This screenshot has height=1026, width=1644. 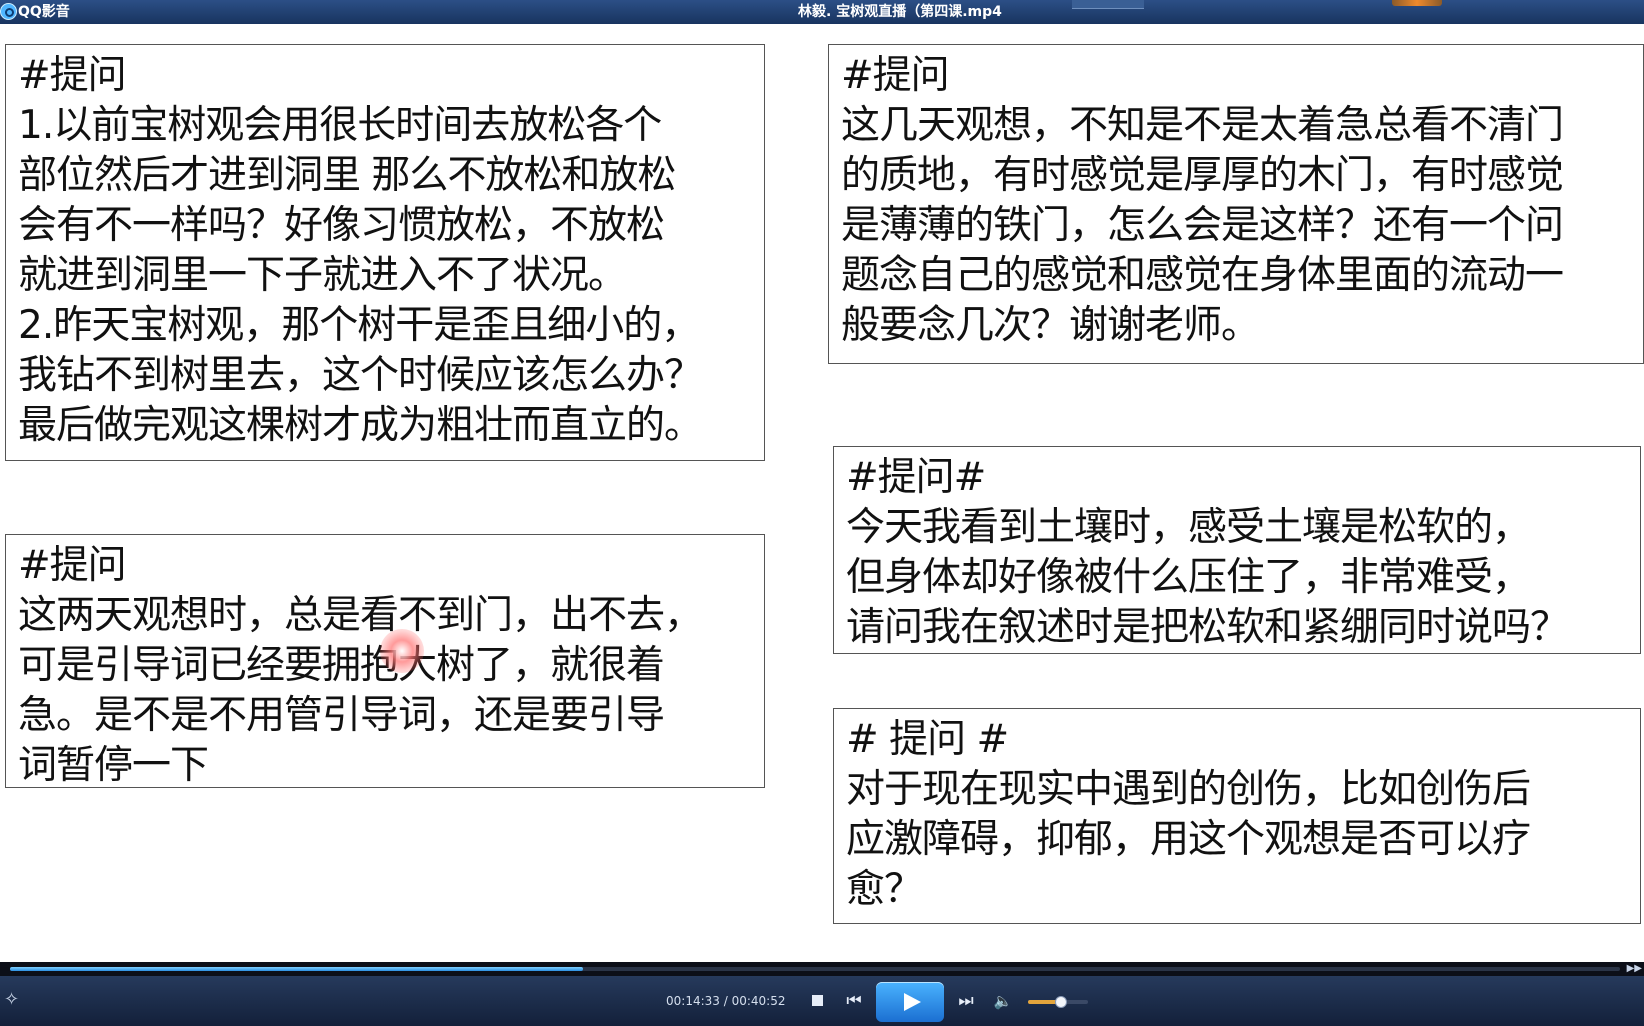 I want to click on app-name: QQ影音, so click(x=44, y=12).